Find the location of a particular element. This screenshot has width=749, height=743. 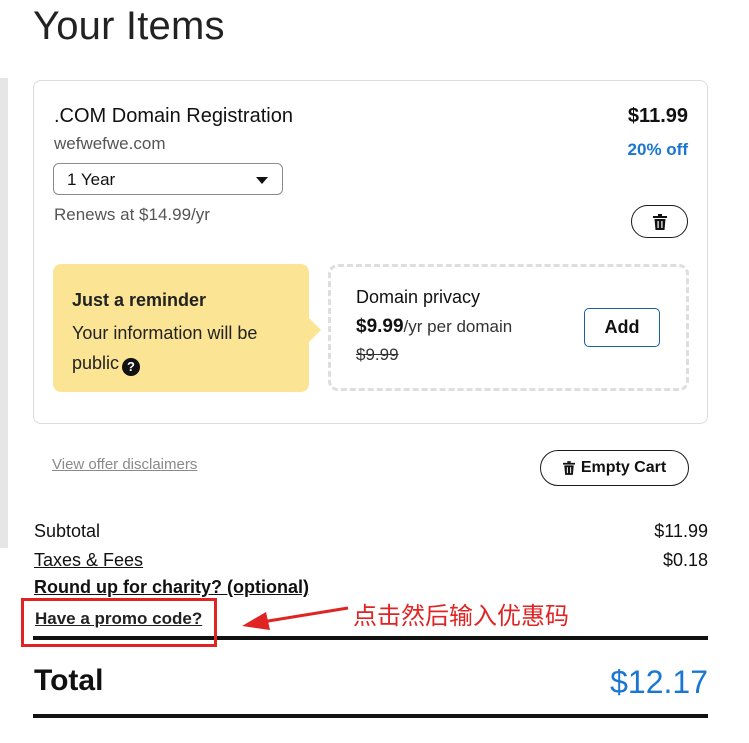

total-value: $12.17 is located at coordinates (659, 682).